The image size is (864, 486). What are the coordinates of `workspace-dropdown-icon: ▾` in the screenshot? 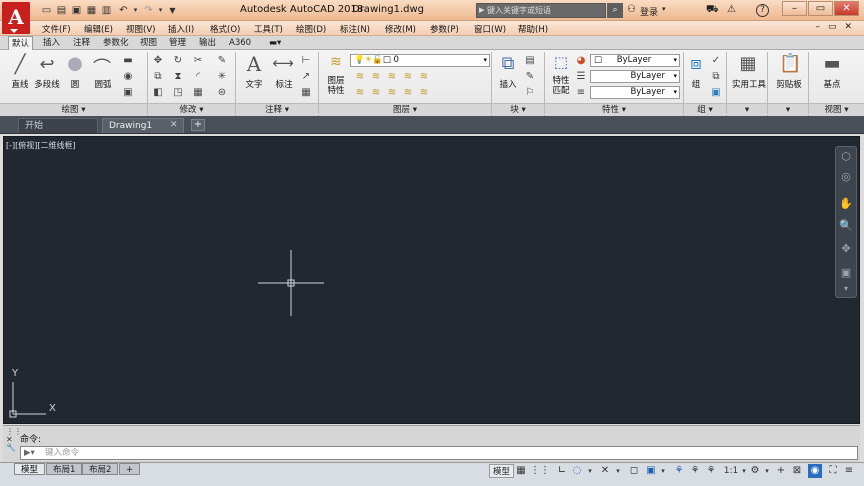 It's located at (767, 471).